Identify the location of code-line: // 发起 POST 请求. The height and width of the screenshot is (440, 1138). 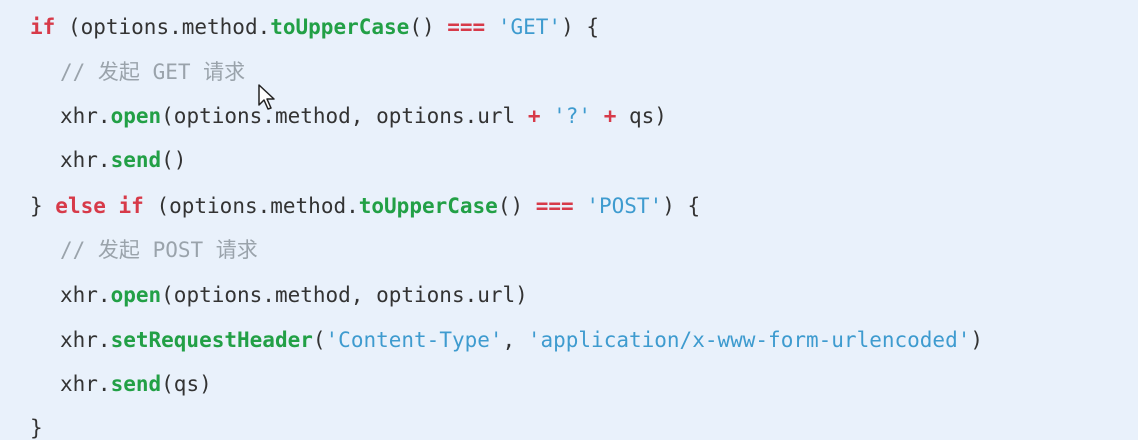
(159, 250).